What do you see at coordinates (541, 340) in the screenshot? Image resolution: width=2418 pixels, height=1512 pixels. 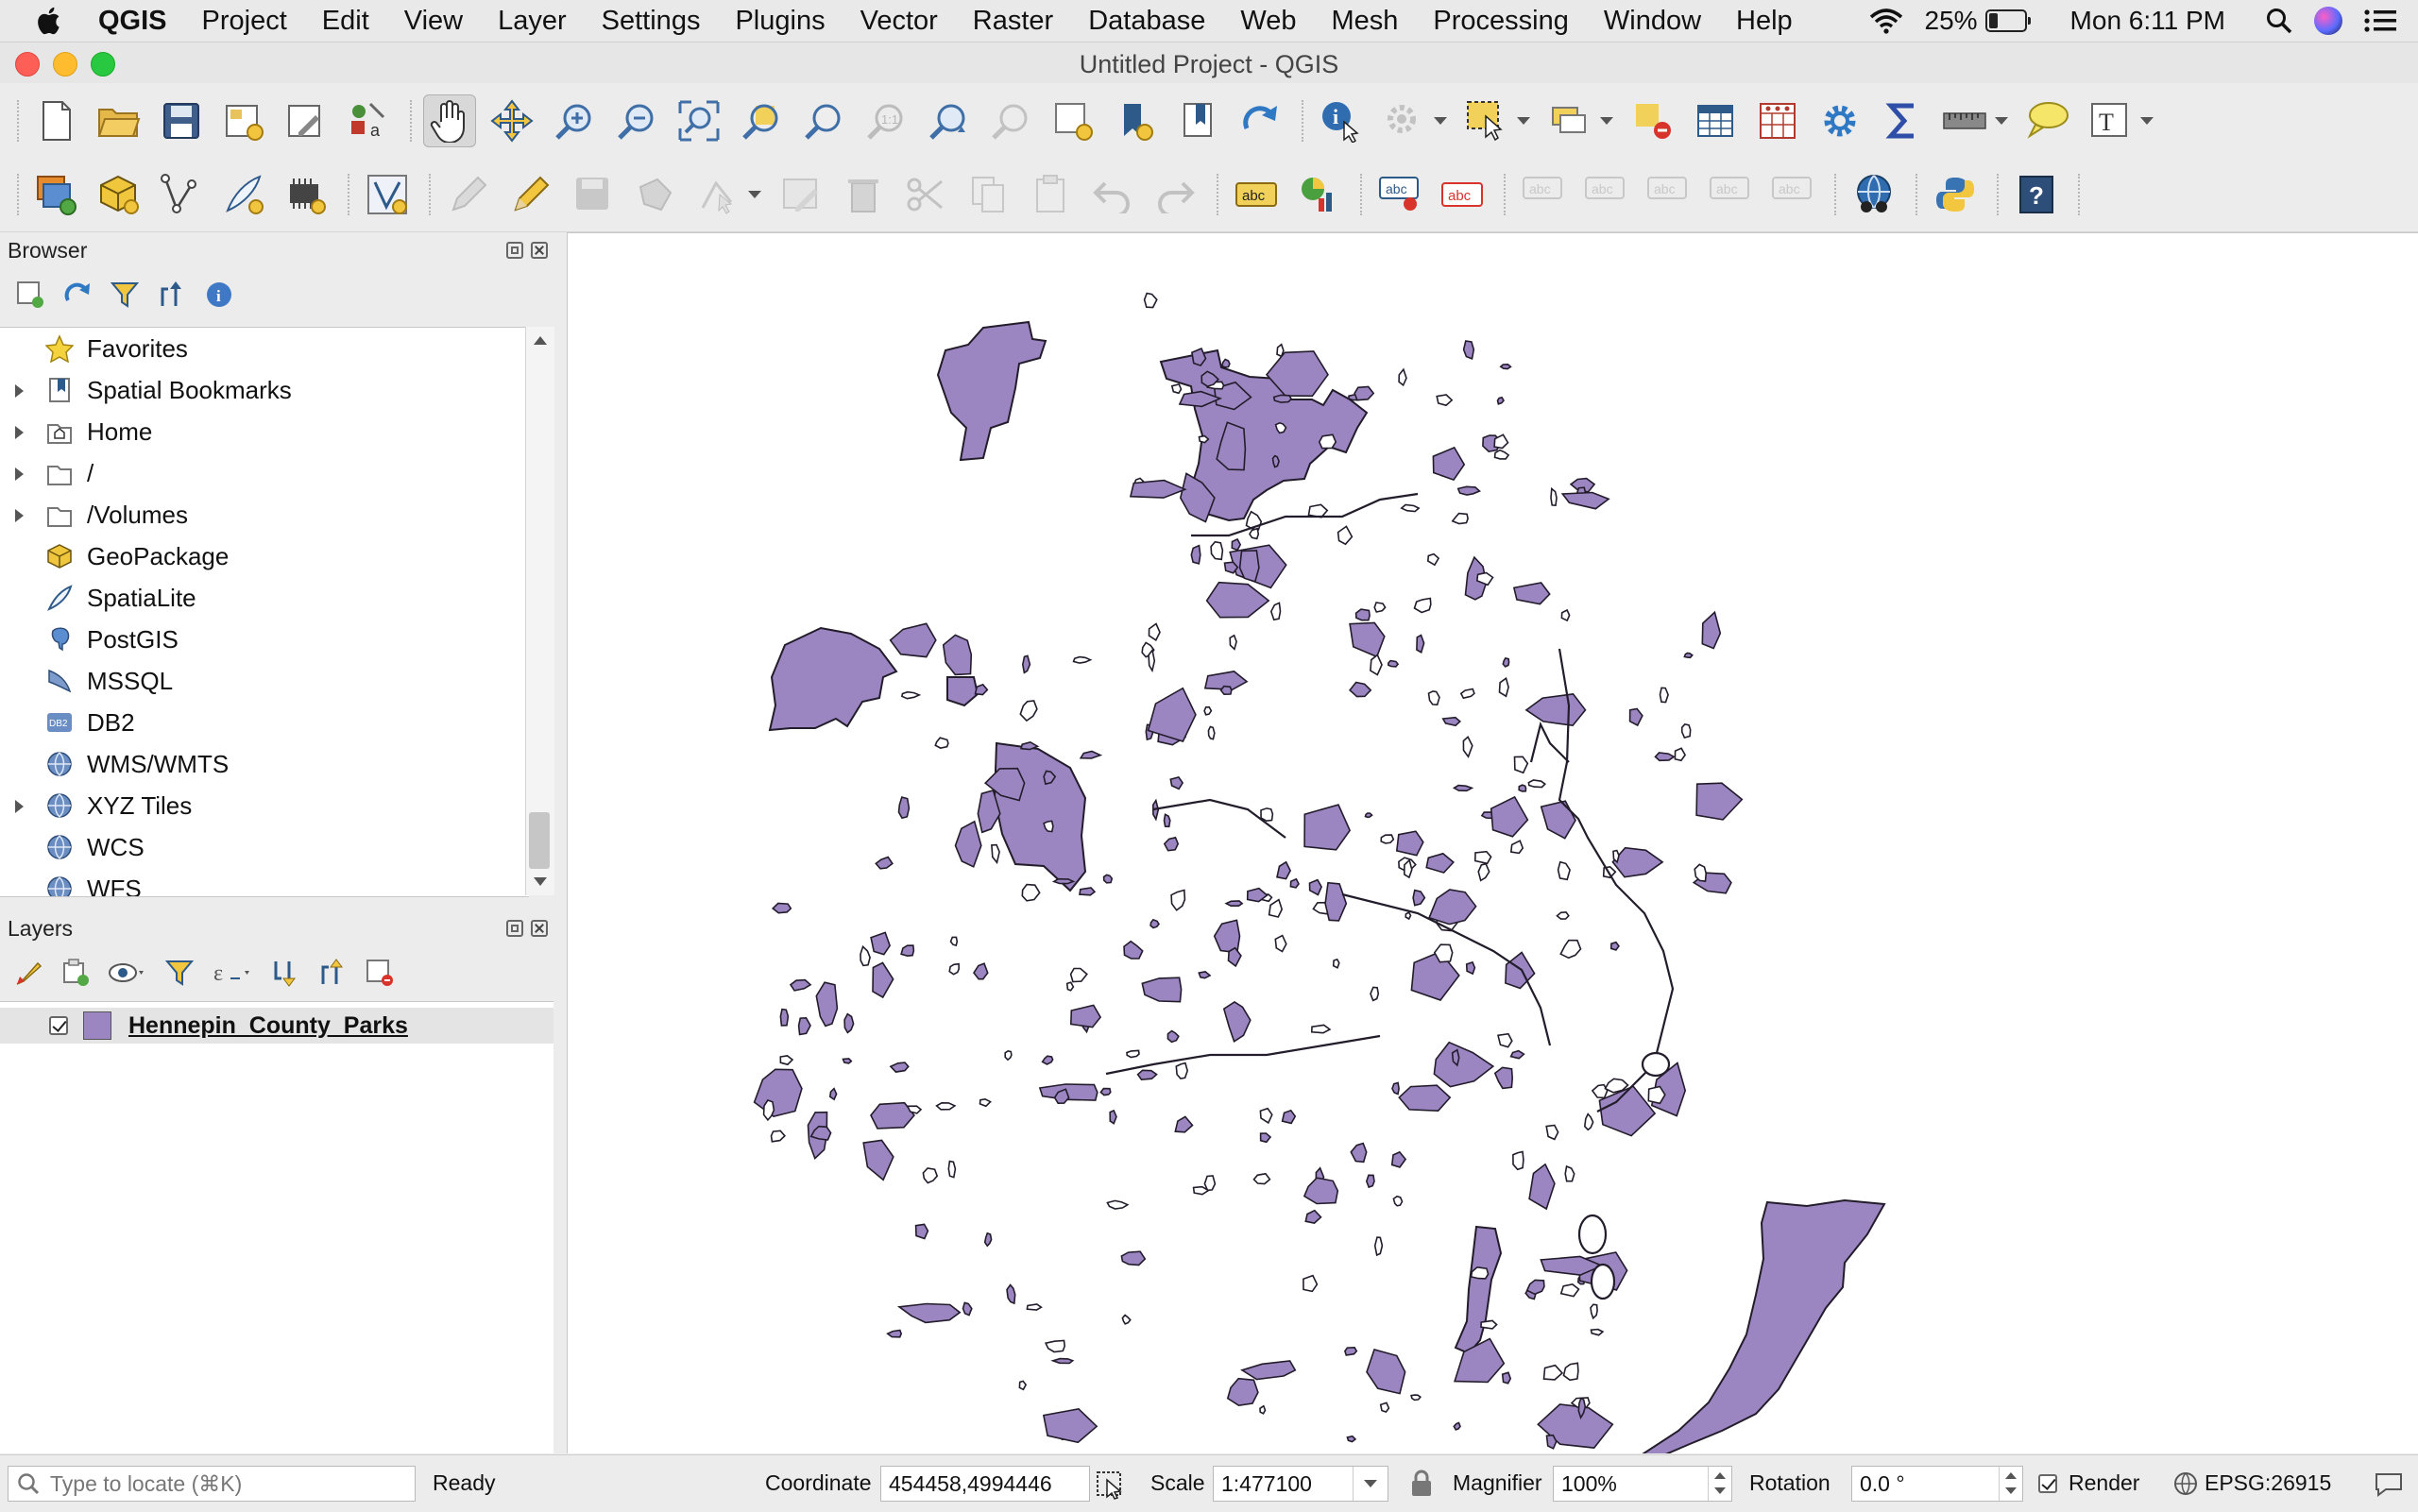 I see `scroll-up-arrow-icon` at bounding box center [541, 340].